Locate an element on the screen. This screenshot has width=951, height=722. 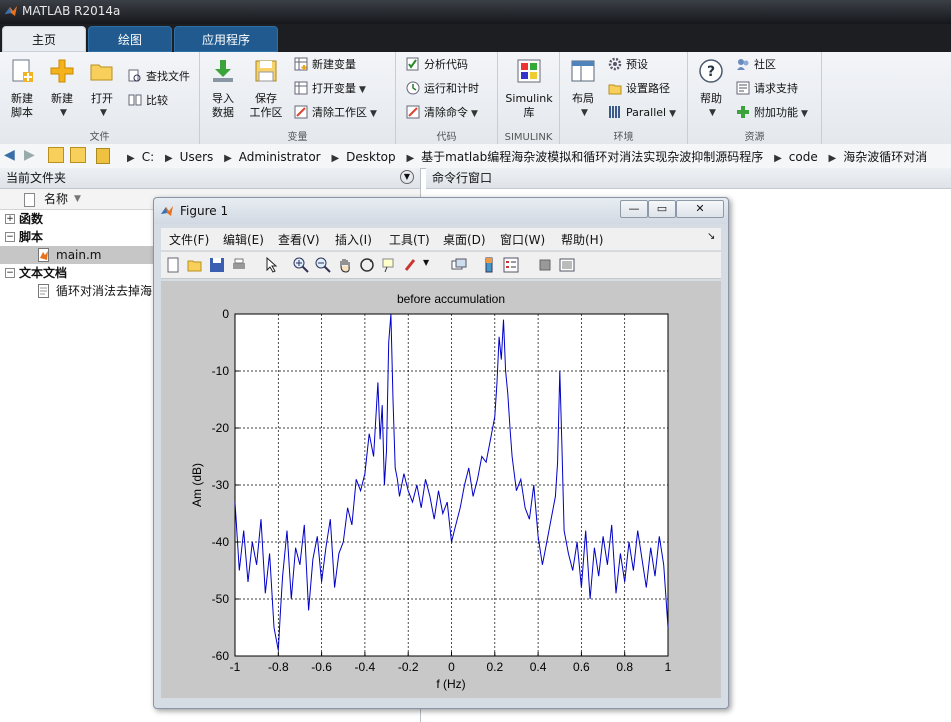
ribbon-group-resources: ? 帮助 ▼ 社区 请求支持 附加功能 ▼ 资源 is located at coordinates (755, 98).